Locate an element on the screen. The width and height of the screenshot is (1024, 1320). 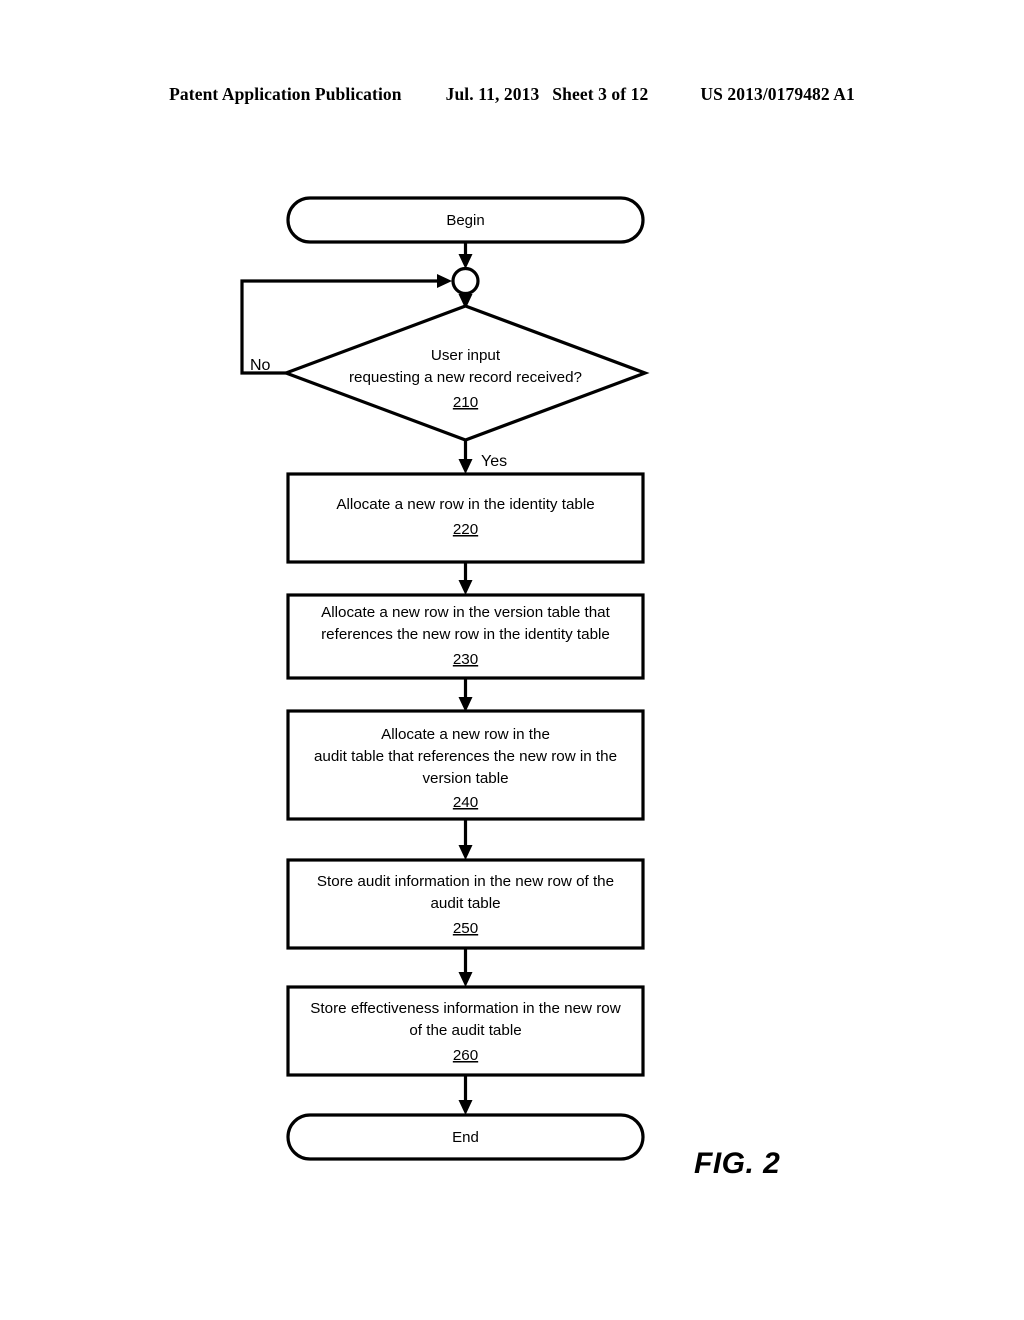
decision-210-line-1: User input is located at coordinates (466, 355).